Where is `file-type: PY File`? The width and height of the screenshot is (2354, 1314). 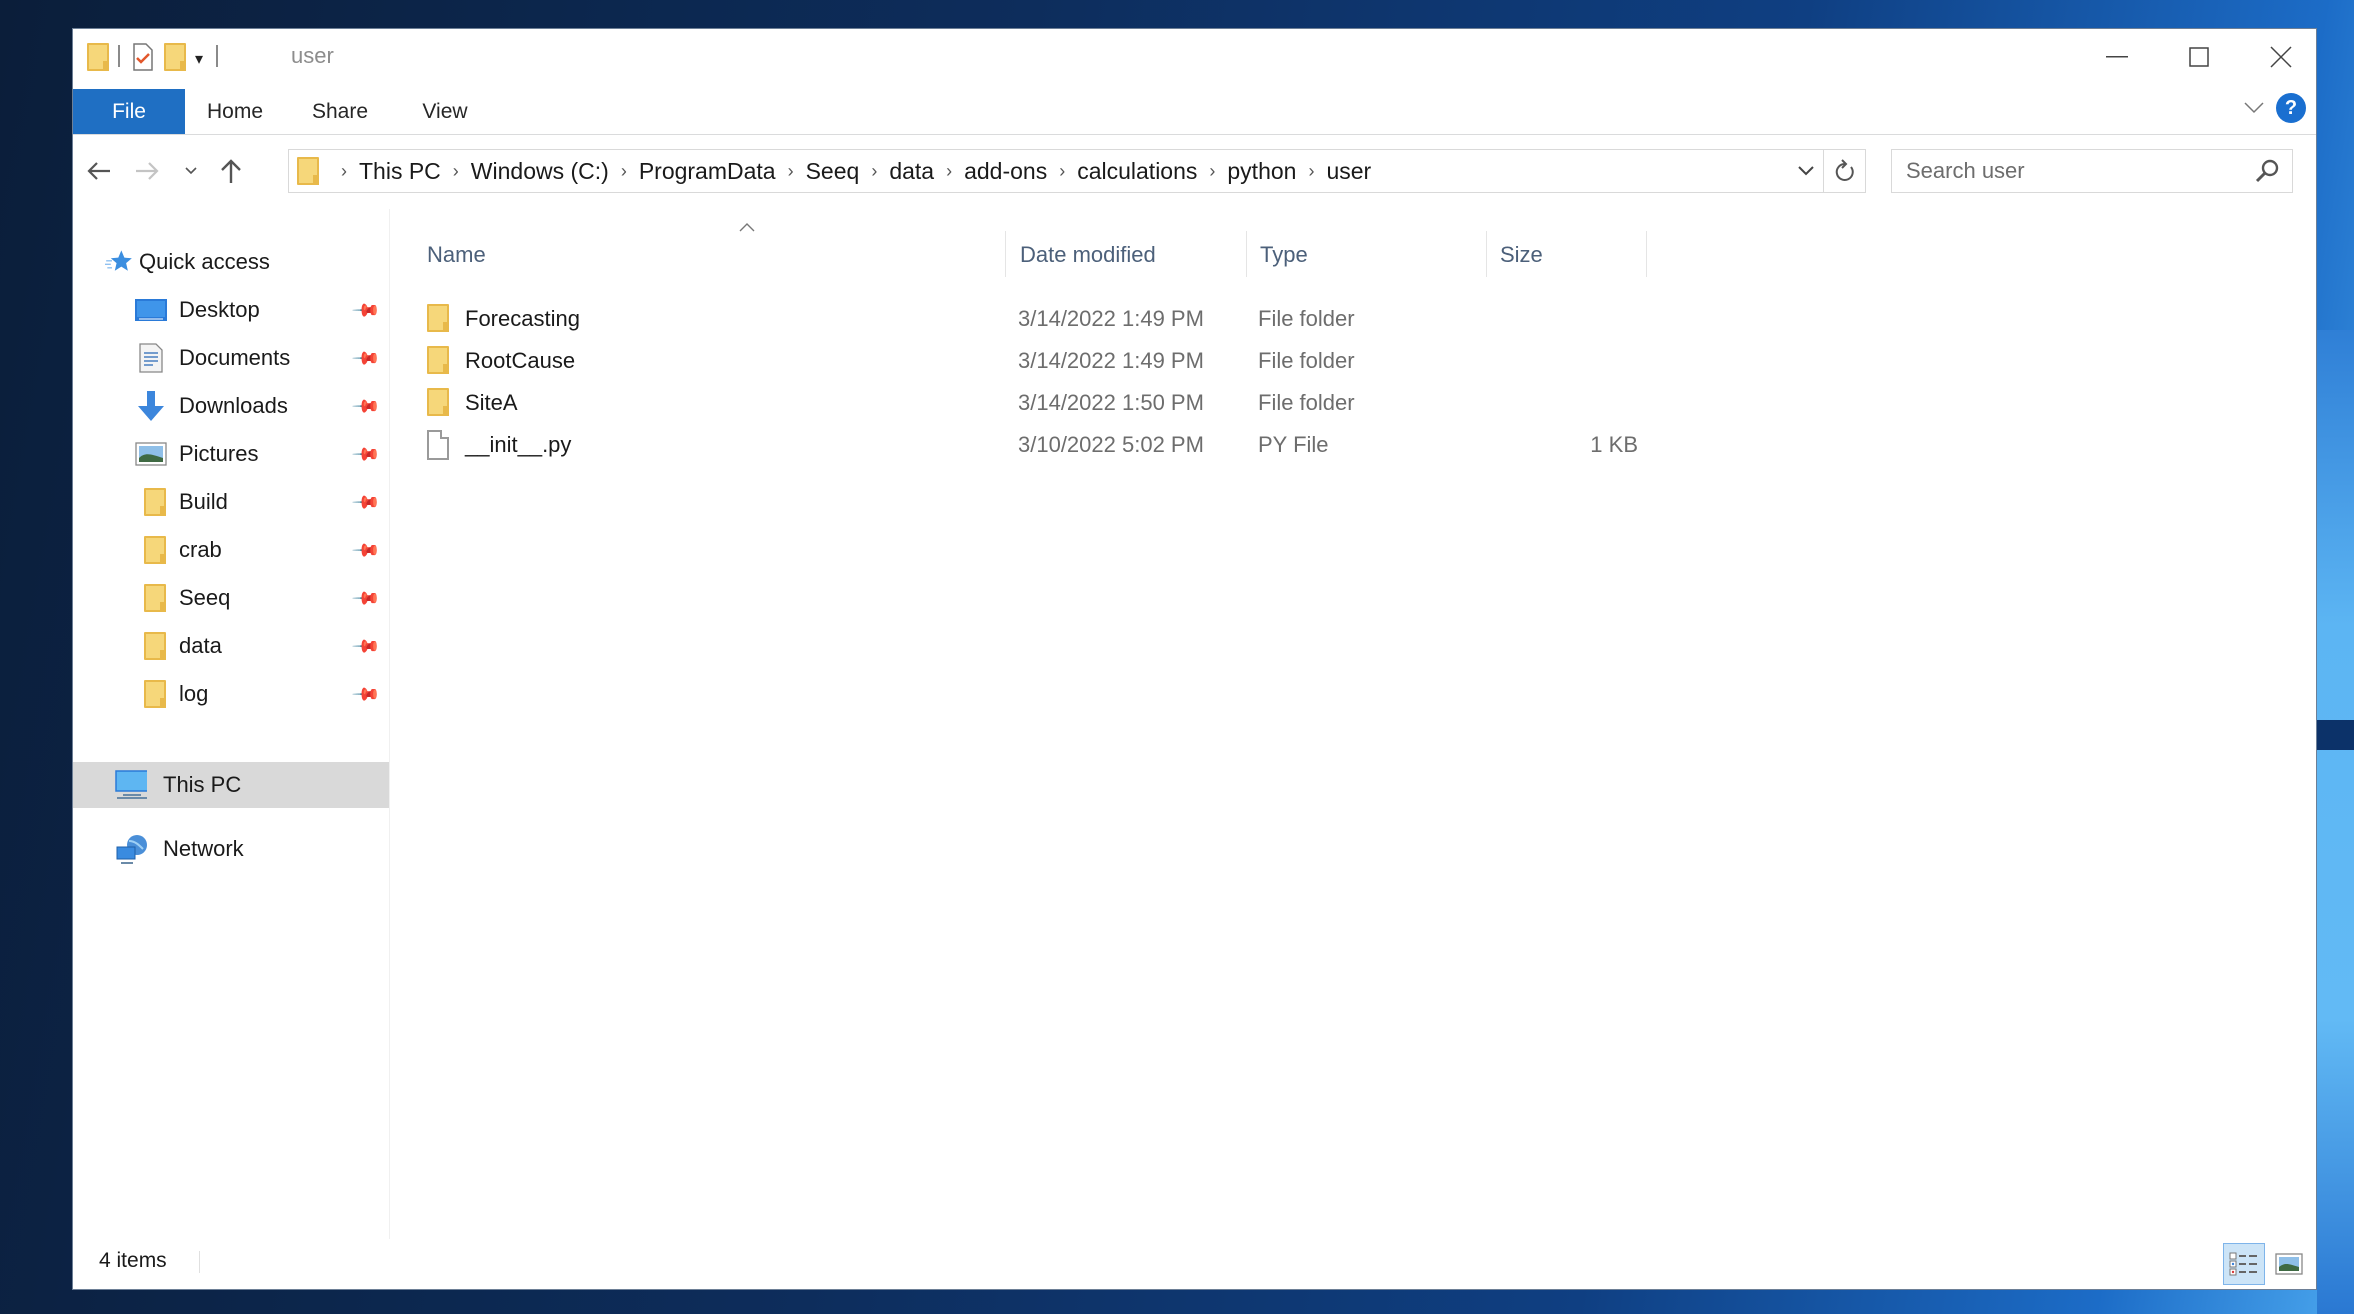
file-type: PY File is located at coordinates (1293, 444).